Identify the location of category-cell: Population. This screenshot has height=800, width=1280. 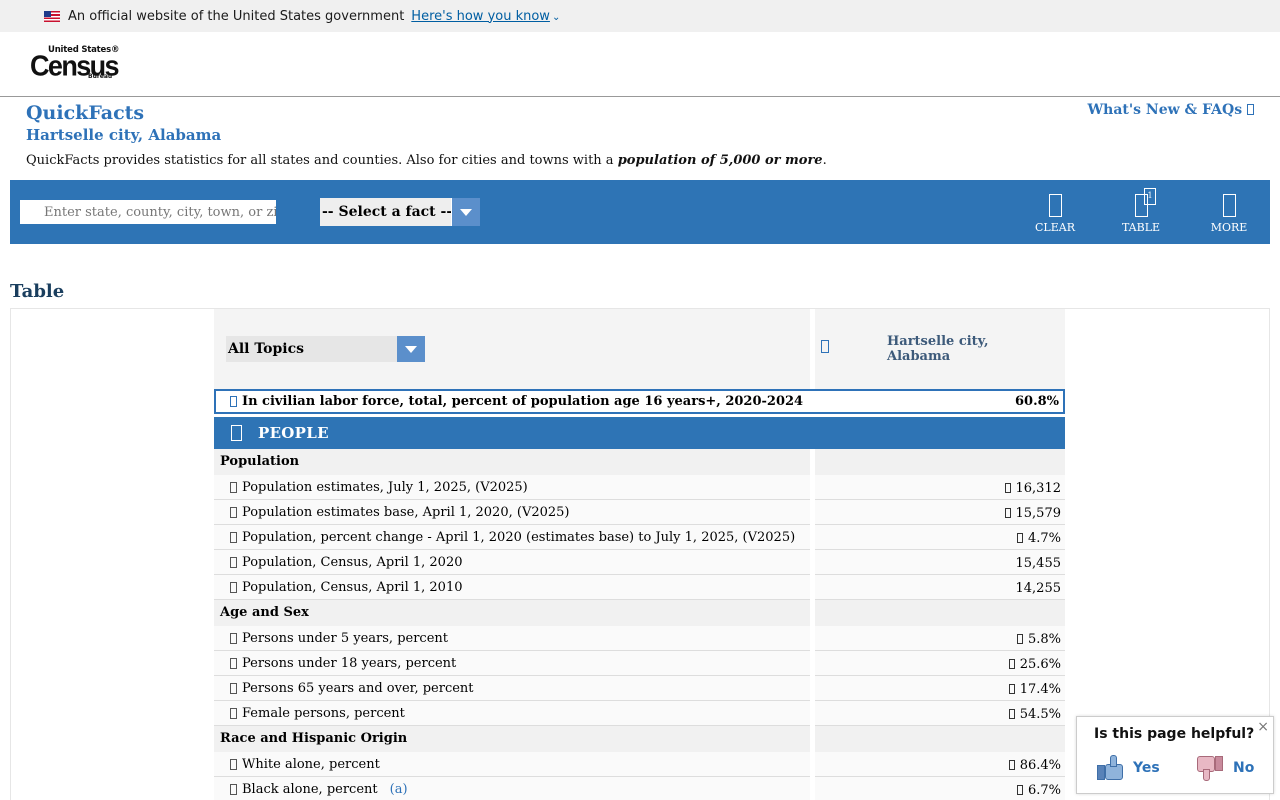
(512, 462).